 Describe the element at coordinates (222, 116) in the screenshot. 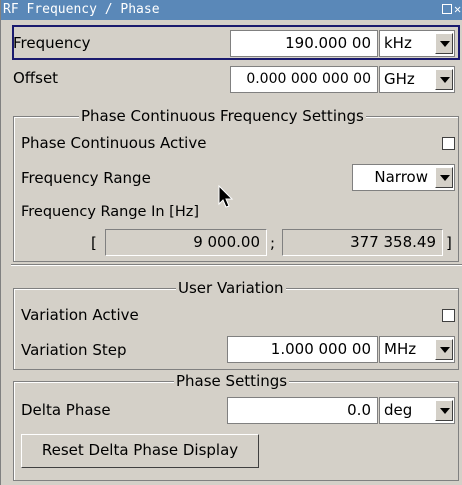

I see `phase-continuous-group-title: Phase Continuous Frequency Settings` at that location.